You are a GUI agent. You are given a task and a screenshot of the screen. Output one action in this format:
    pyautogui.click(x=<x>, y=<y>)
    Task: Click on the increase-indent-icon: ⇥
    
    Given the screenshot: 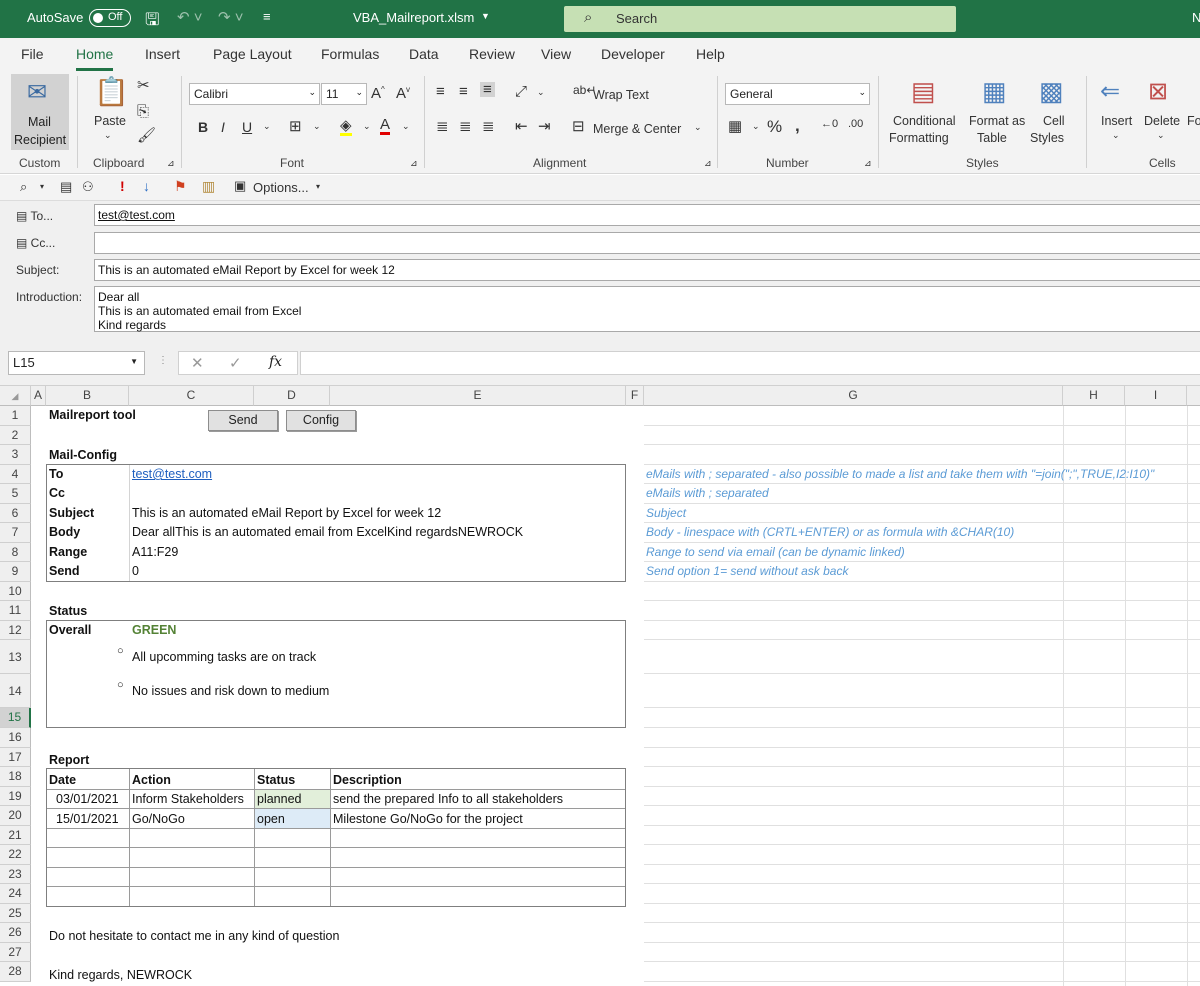 What is the action you would take?
    pyautogui.click(x=544, y=126)
    